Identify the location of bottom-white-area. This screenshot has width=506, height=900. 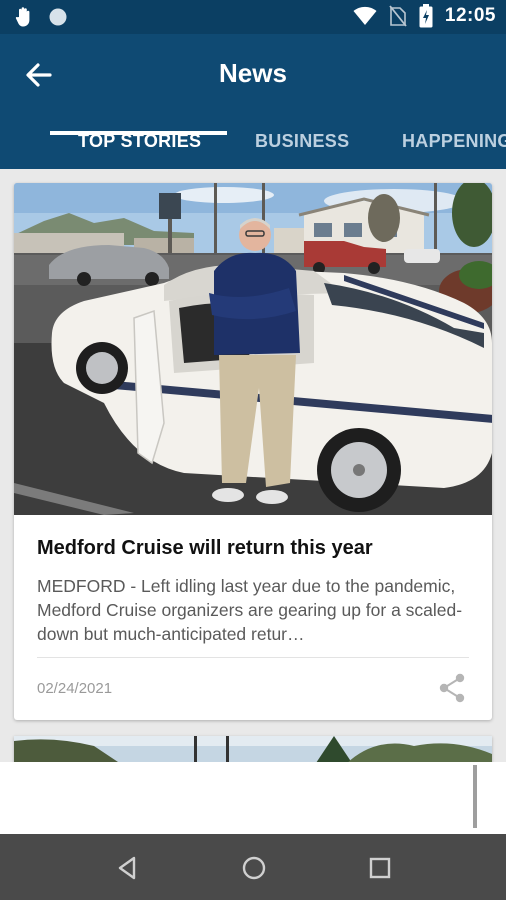
(253, 798).